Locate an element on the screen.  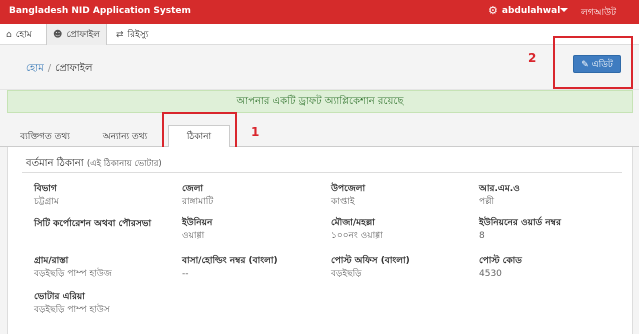
breadcrumb: হোম / প্রোফাইল is located at coordinates (59, 69).